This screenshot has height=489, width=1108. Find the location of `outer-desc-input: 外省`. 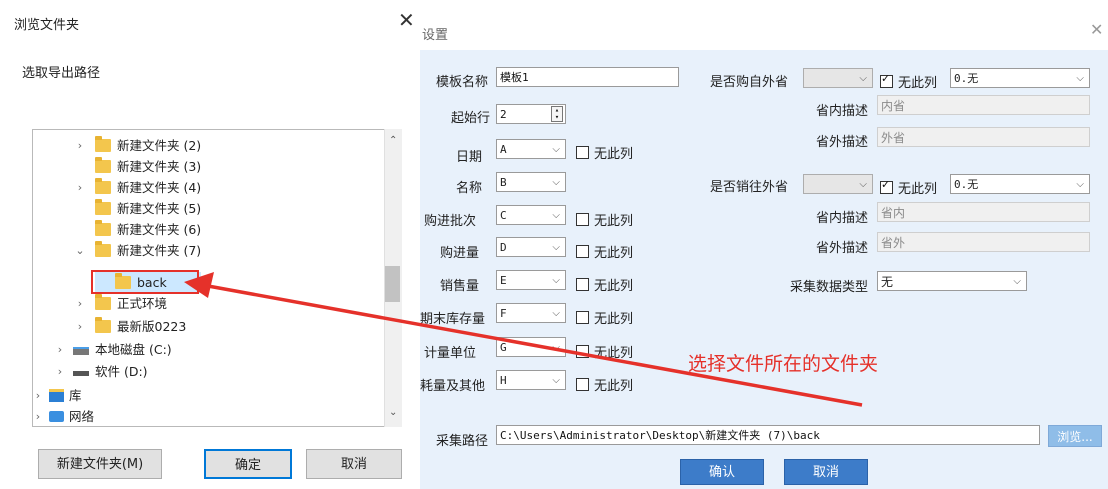

outer-desc-input: 外省 is located at coordinates (983, 137).